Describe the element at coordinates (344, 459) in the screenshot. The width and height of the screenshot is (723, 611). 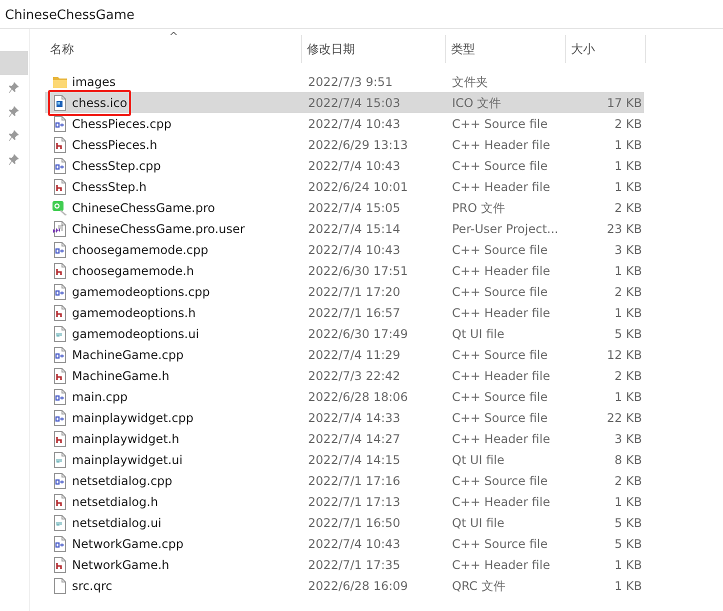
I see `file-row: mainplaywidget.ui 2022/7/4 14:15 Qt UI file 8 KB` at that location.